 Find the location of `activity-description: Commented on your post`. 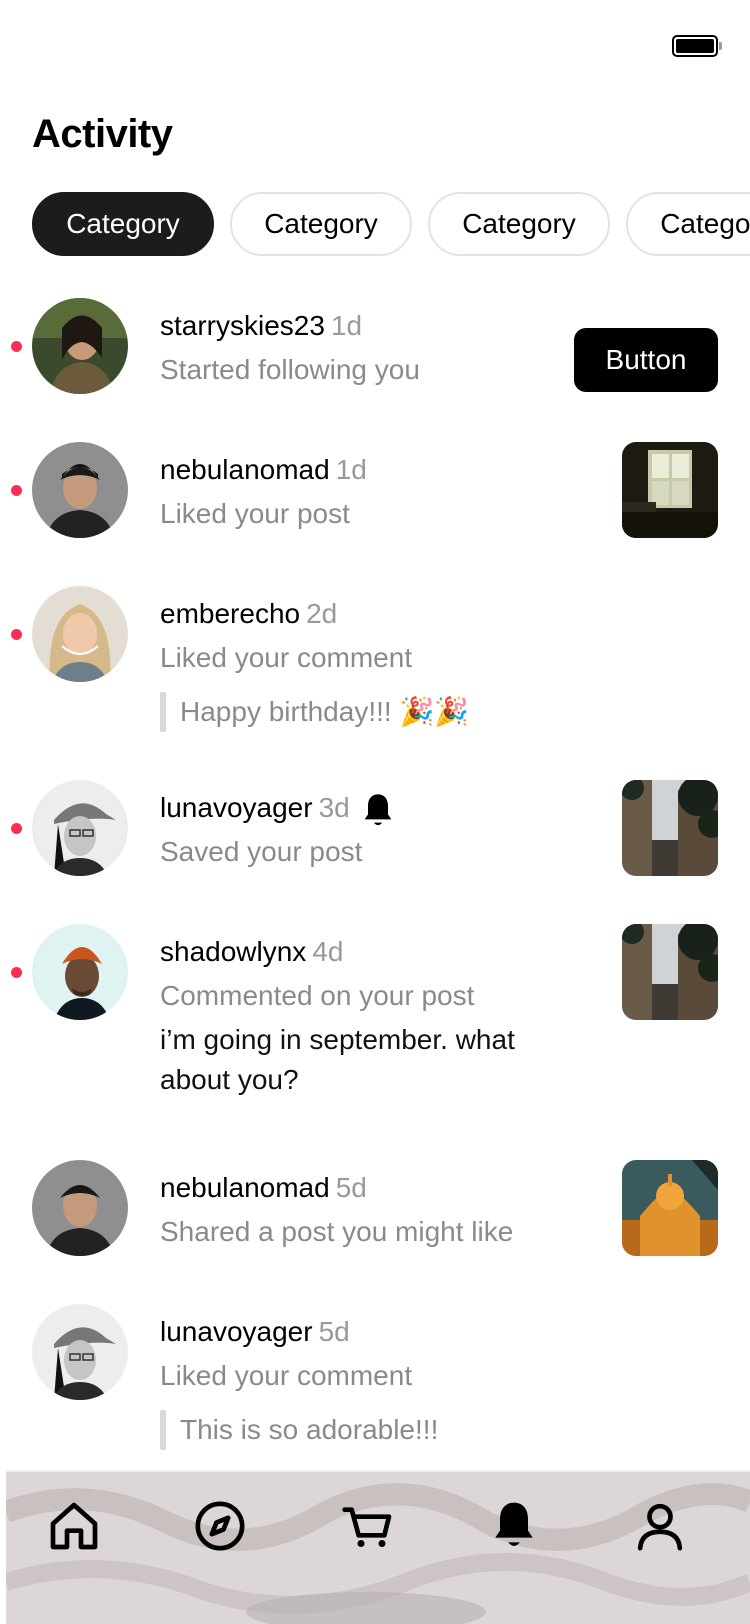

activity-description: Commented on your post is located at coordinates (317, 995).